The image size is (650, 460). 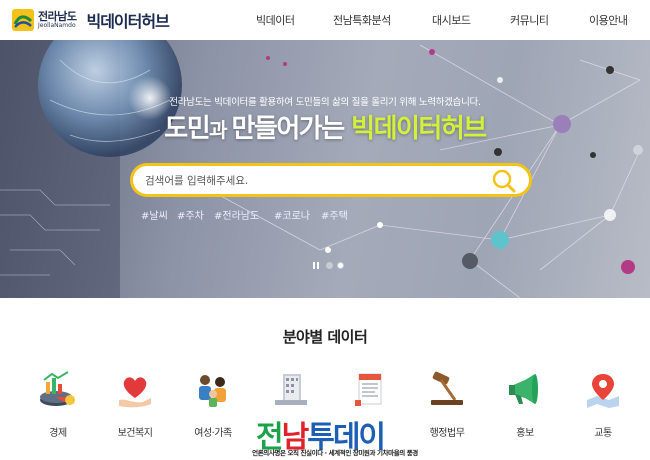 What do you see at coordinates (608, 20) in the screenshot?
I see `nav-item-guide: 이용안내` at bounding box center [608, 20].